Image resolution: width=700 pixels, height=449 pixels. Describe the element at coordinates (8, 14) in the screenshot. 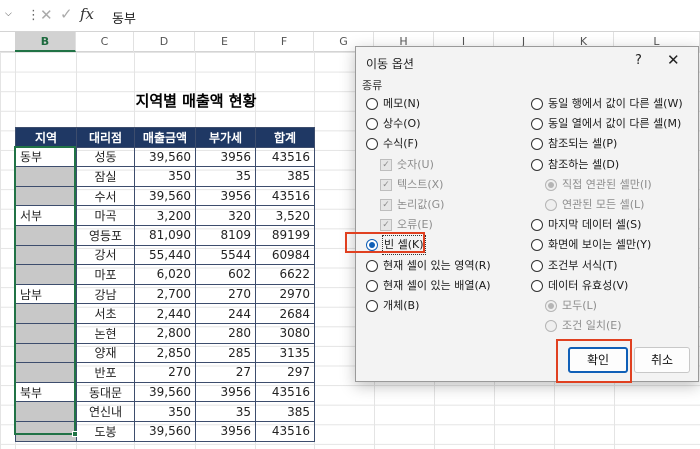

I see `name-box-dropdown-icon: ⌵` at that location.